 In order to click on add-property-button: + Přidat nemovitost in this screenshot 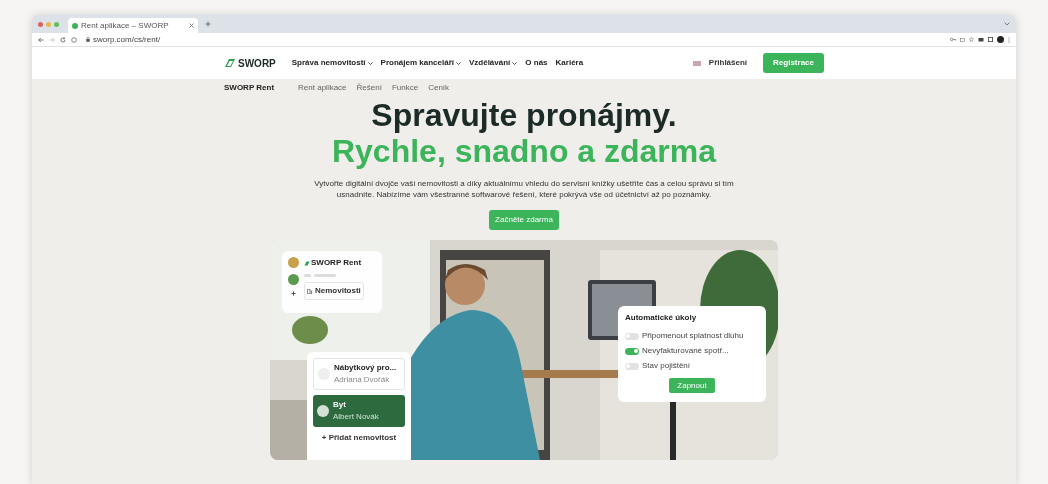, I will do `click(359, 438)`.